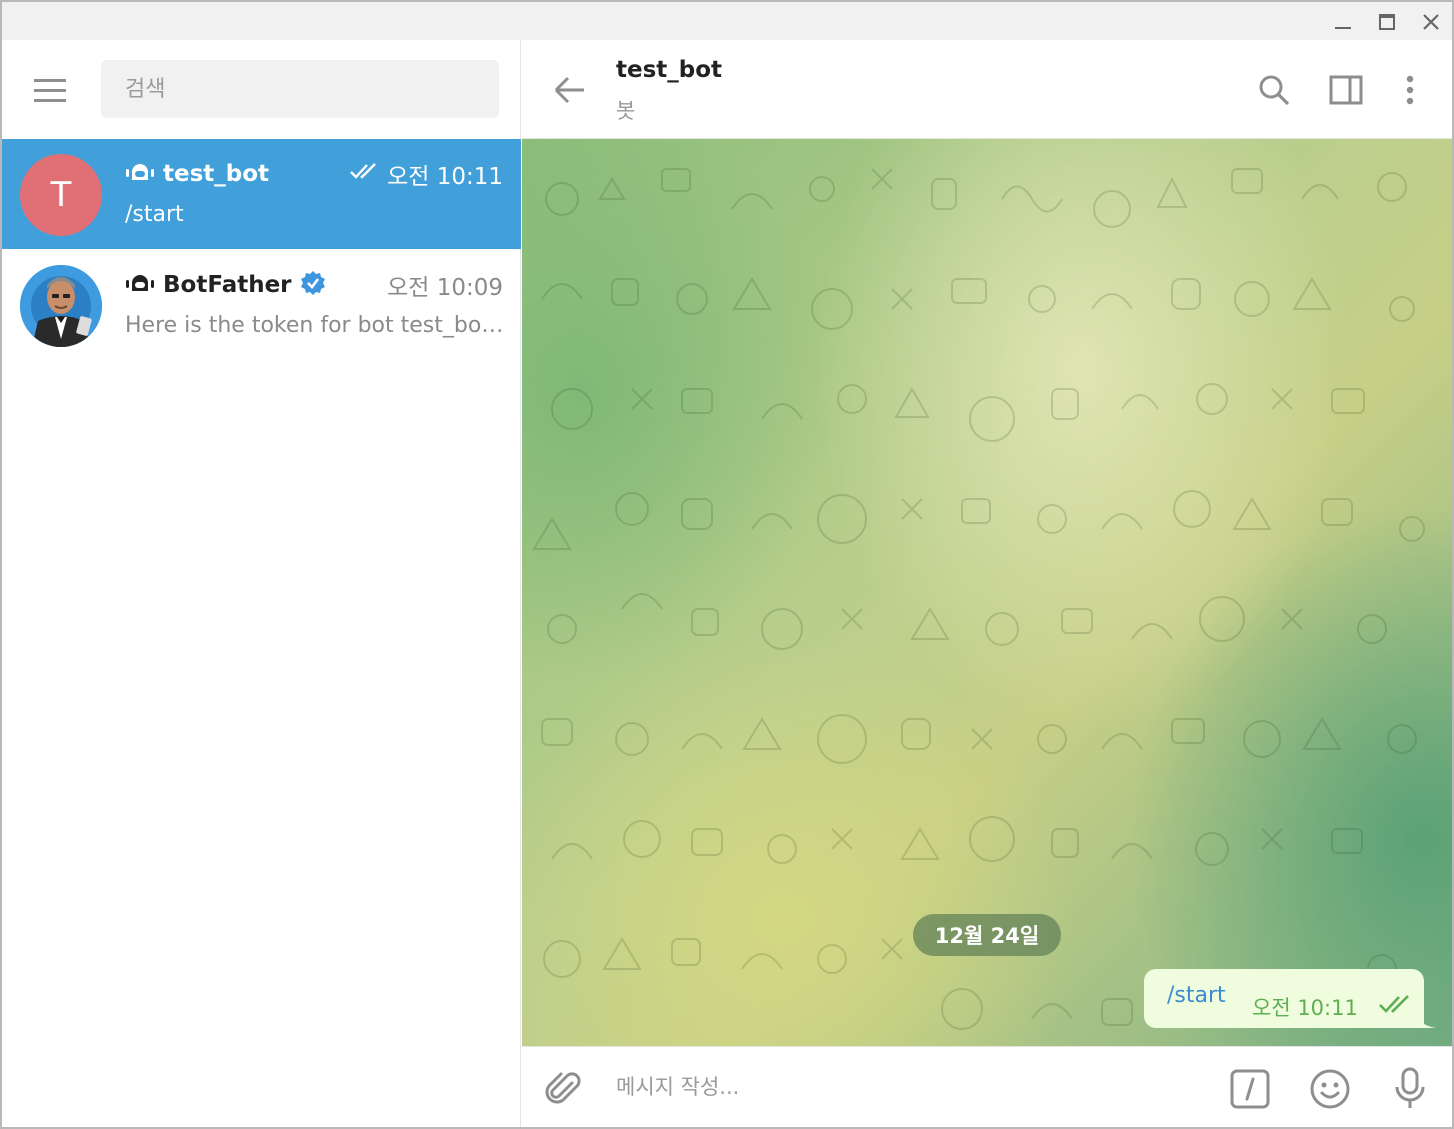 The height and width of the screenshot is (1129, 1454). Describe the element at coordinates (313, 285) in the screenshot. I see `verified-badge-icon` at that location.